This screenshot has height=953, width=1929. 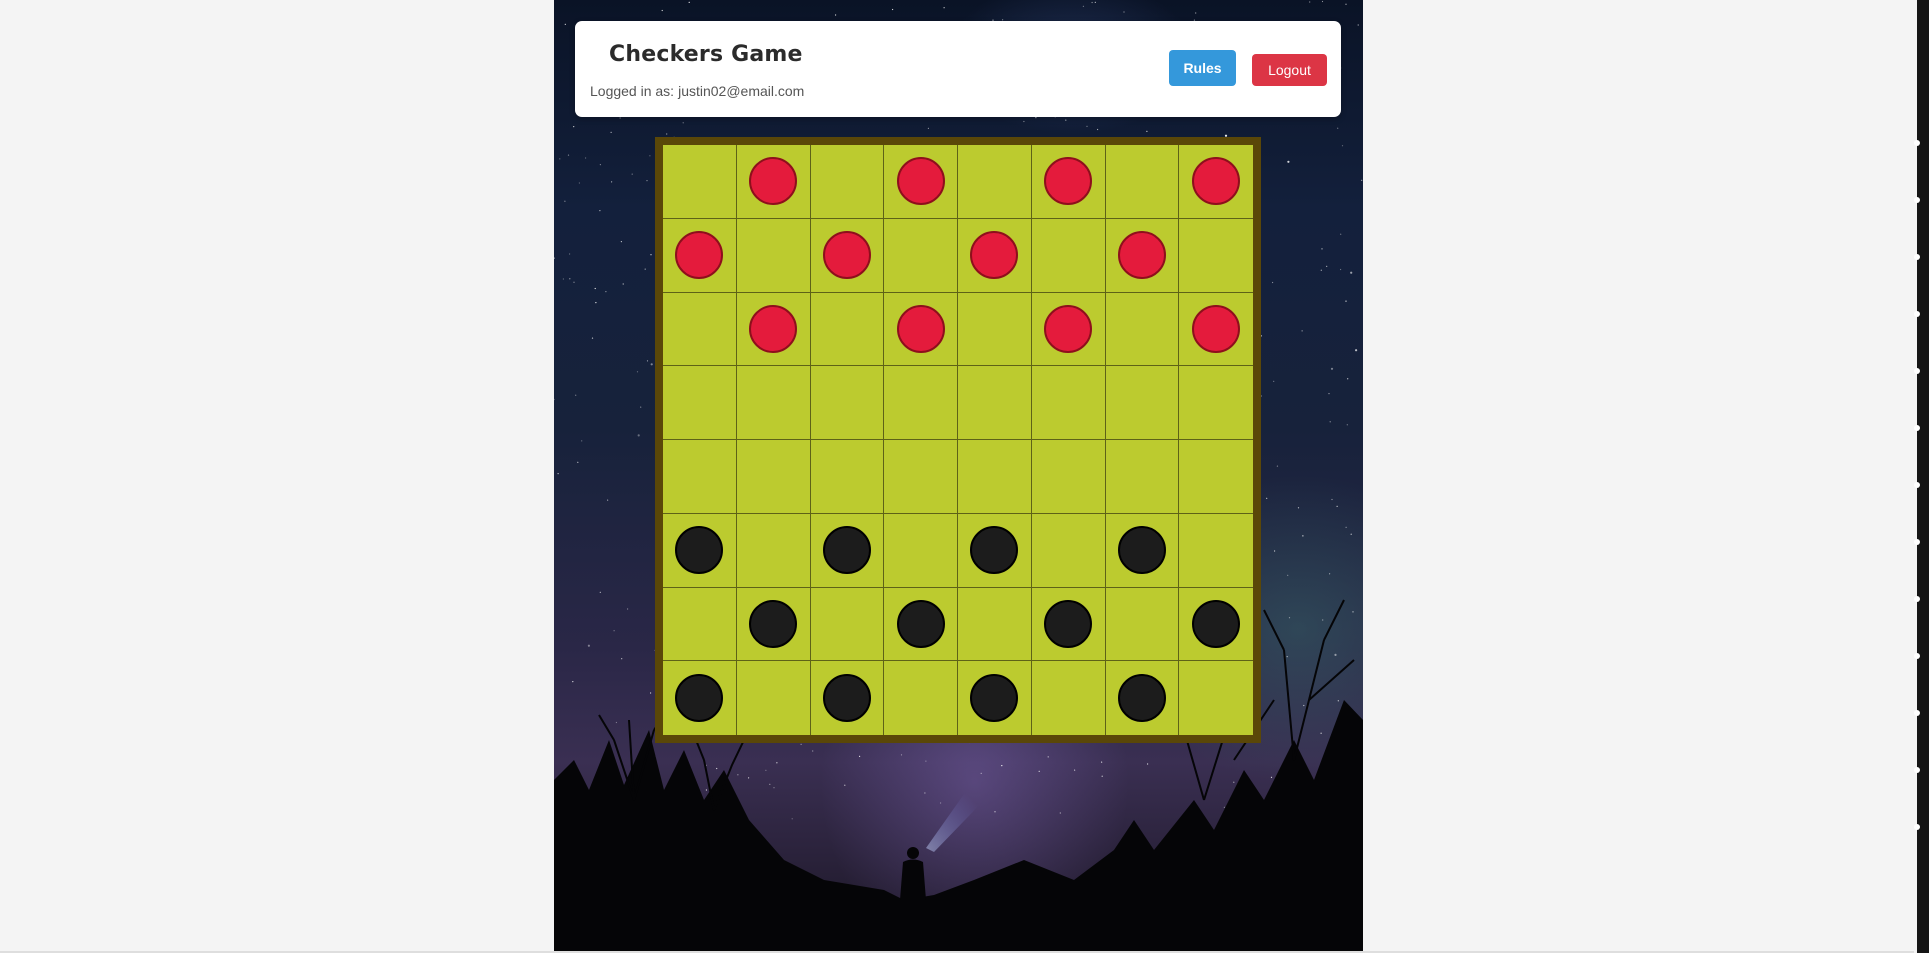 What do you see at coordinates (1068, 698) in the screenshot?
I see `board-square-r8-c6` at bounding box center [1068, 698].